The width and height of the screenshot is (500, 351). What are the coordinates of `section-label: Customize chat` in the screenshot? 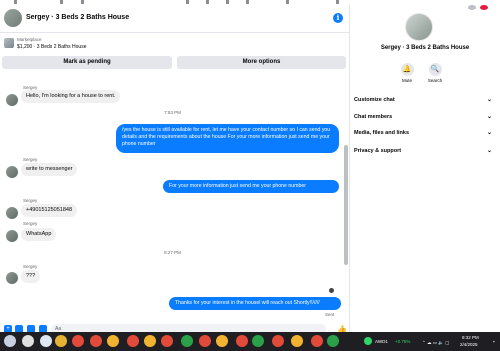 It's located at (374, 100).